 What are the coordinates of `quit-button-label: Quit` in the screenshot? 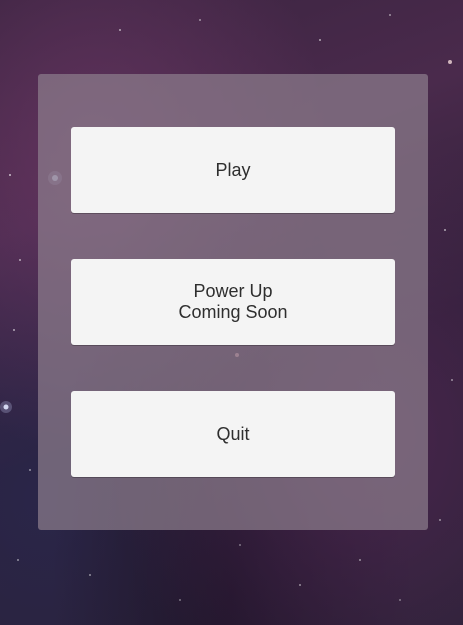 It's located at (233, 433).